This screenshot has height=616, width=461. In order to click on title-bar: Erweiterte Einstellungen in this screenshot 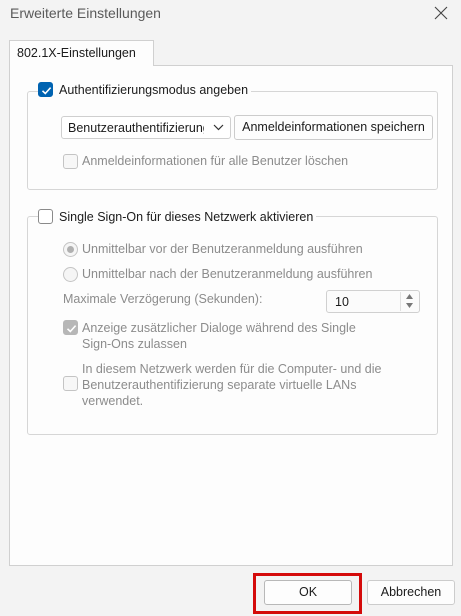, I will do `click(230, 15)`.